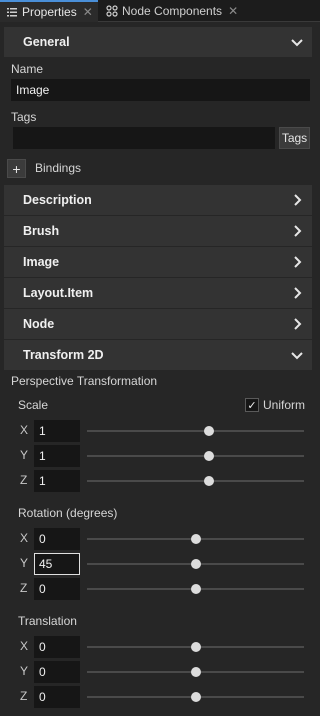  Describe the element at coordinates (24, 117) in the screenshot. I see `tags-label: Tags` at that location.